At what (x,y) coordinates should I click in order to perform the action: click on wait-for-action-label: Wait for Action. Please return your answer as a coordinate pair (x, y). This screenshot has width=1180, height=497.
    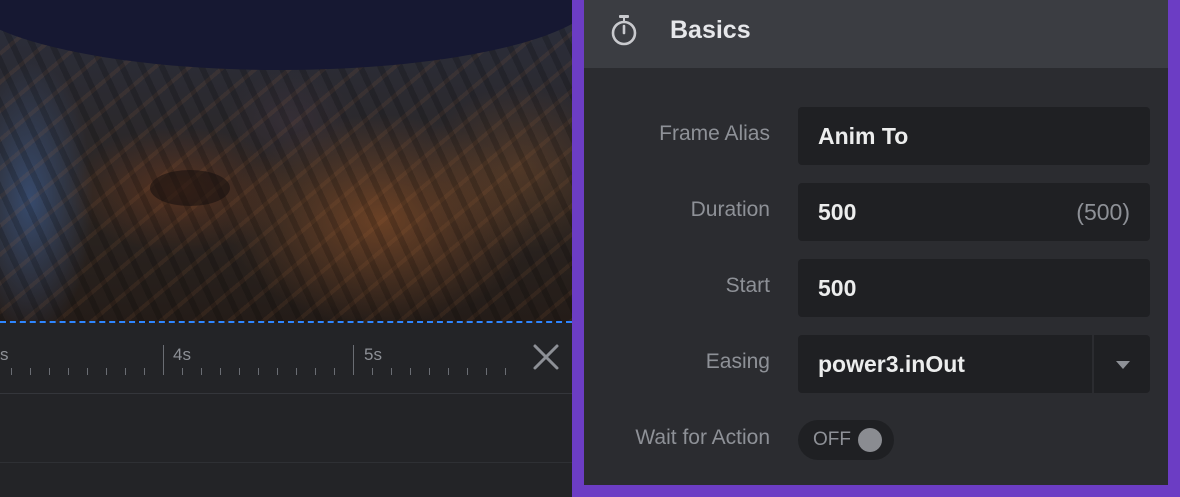
    Looking at the image, I should click on (702, 437).